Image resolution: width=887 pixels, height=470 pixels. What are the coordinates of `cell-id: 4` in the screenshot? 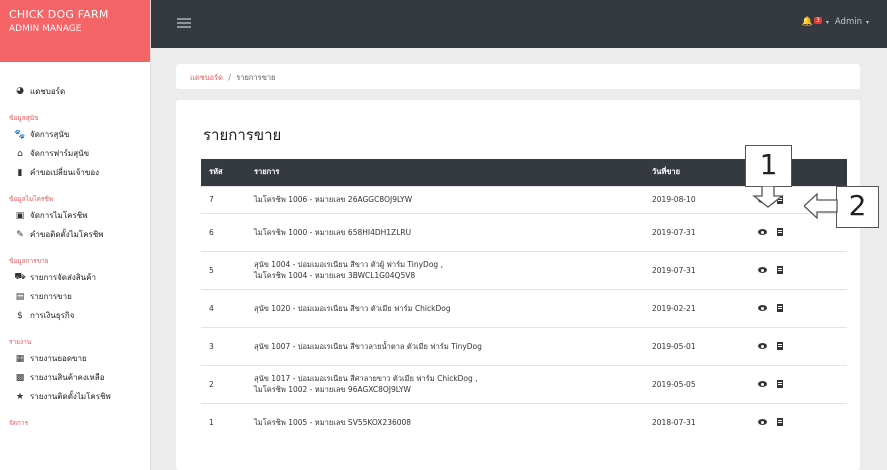 It's located at (223, 307).